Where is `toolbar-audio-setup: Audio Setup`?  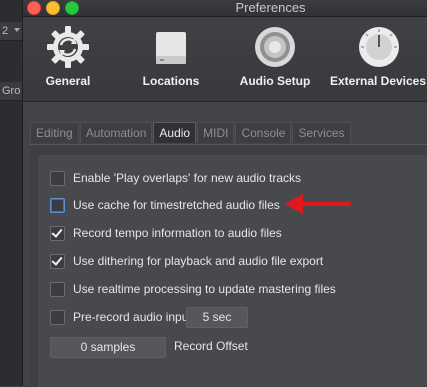
toolbar-audio-setup: Audio Setup is located at coordinates (275, 59).